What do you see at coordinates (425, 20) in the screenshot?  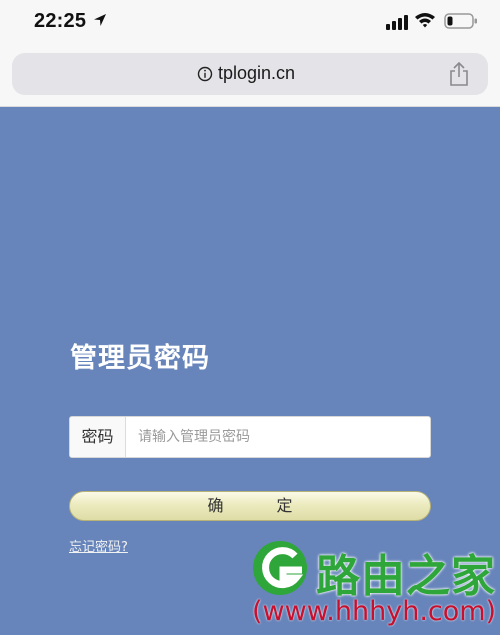 I see `wifi-icon` at bounding box center [425, 20].